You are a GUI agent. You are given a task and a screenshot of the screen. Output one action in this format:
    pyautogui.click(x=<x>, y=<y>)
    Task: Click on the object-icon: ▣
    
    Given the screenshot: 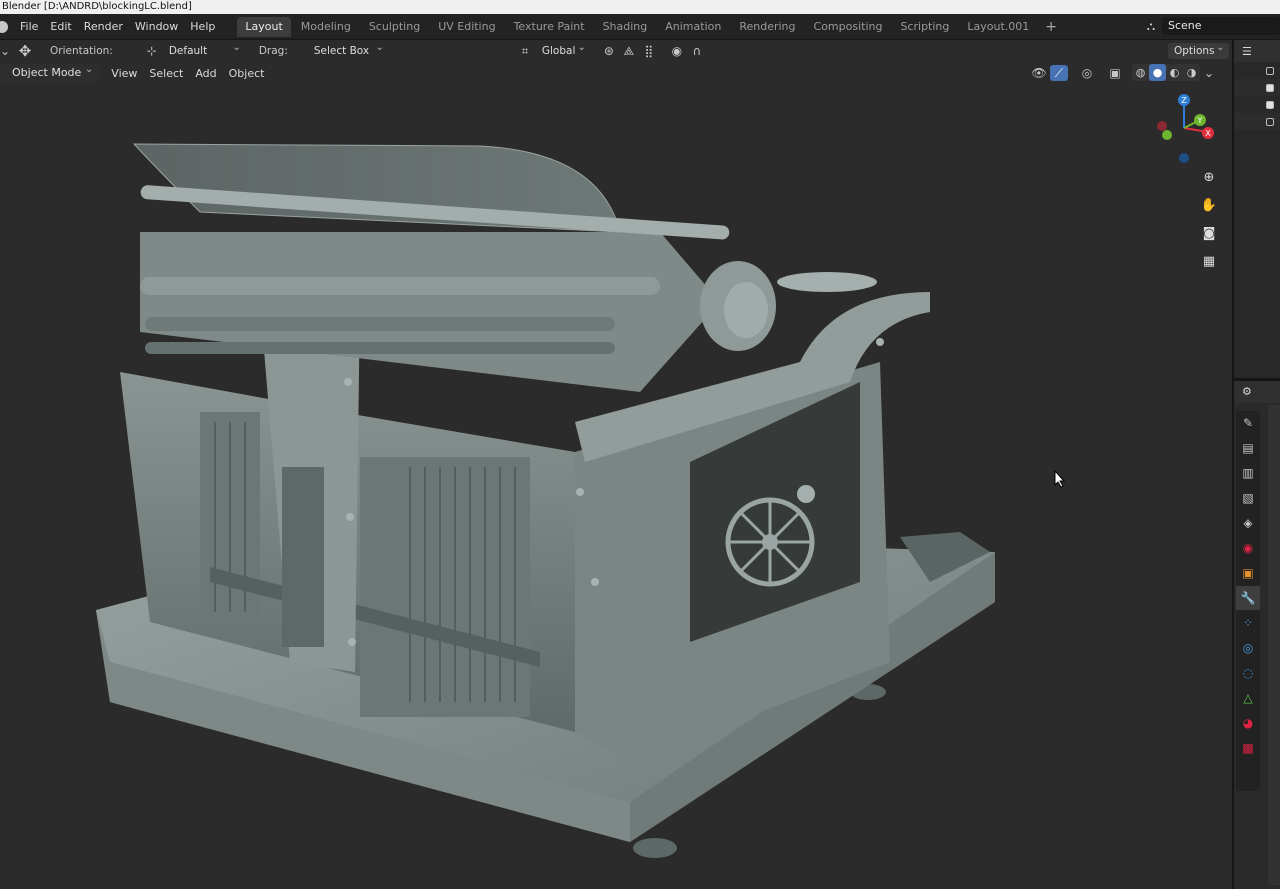 What is the action you would take?
    pyautogui.click(x=1248, y=573)
    